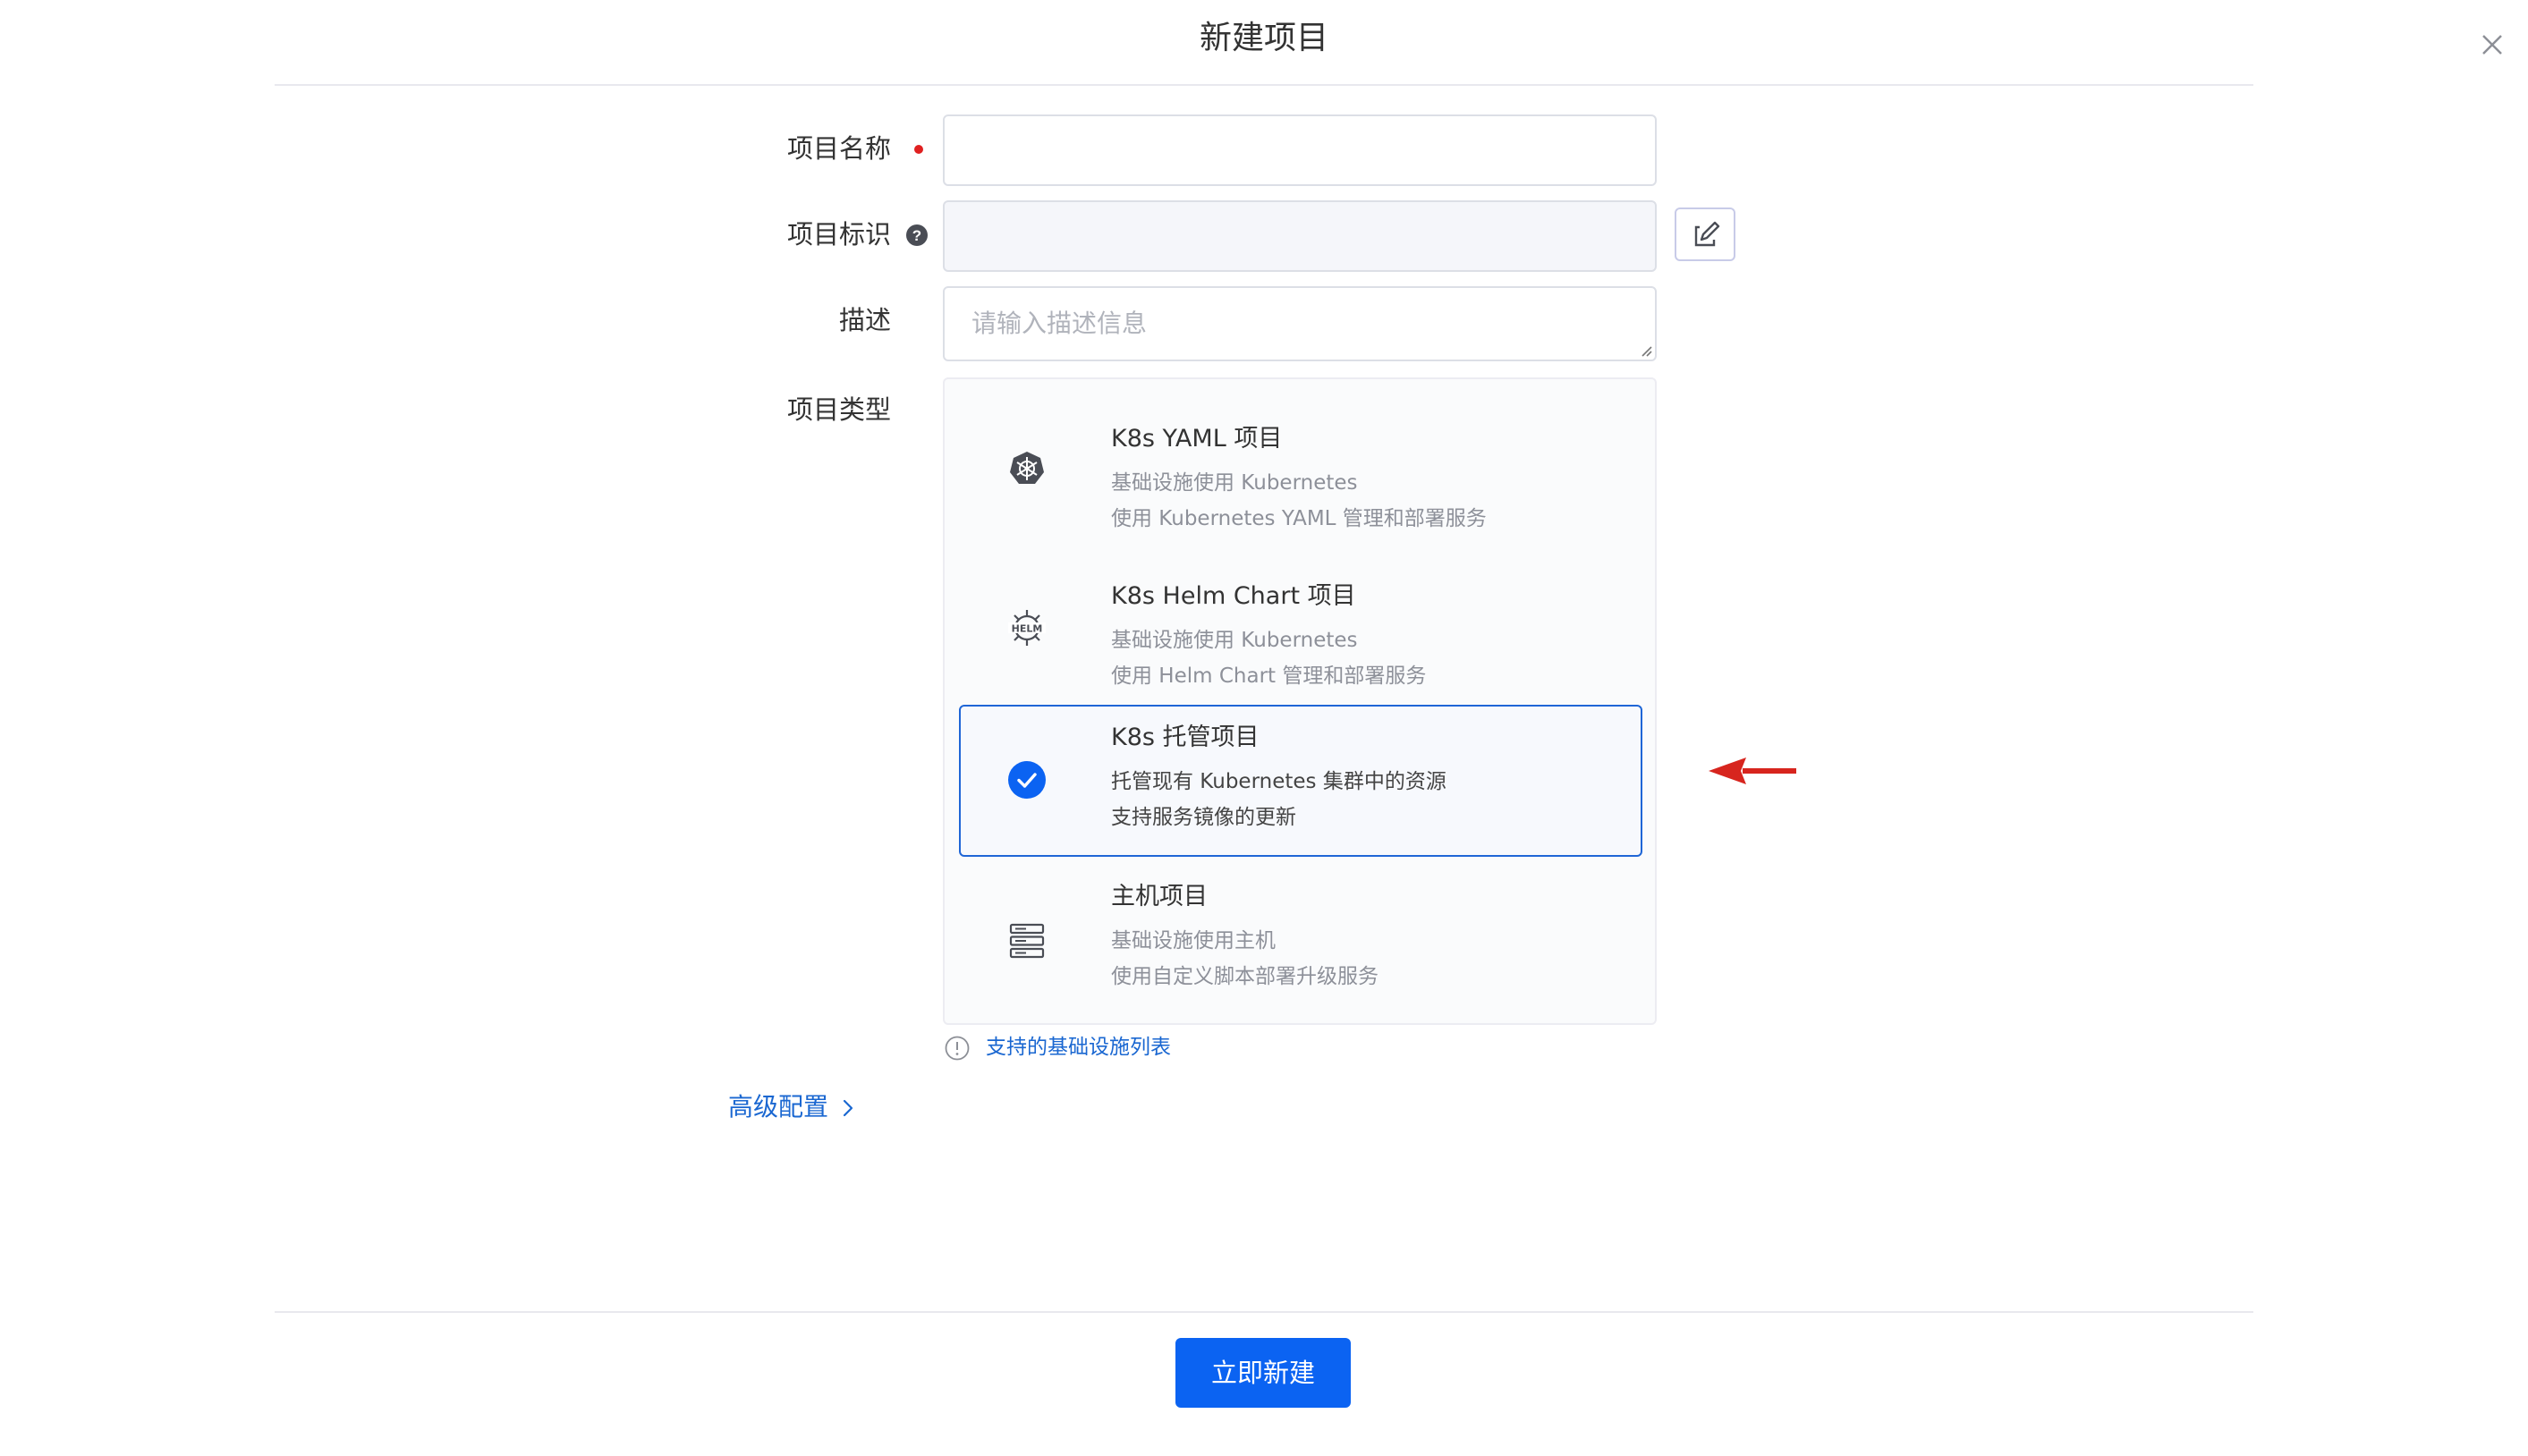 Image resolution: width=2528 pixels, height=1456 pixels. I want to click on check-circle-icon, so click(1027, 780).